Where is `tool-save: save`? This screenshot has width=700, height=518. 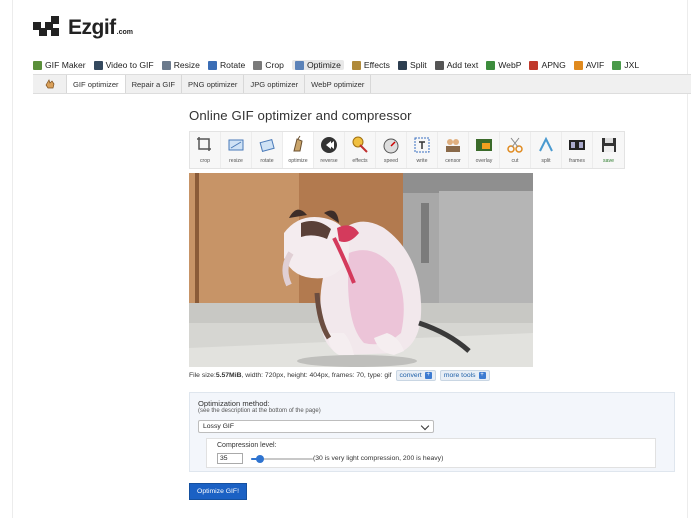 tool-save: save is located at coordinates (608, 150).